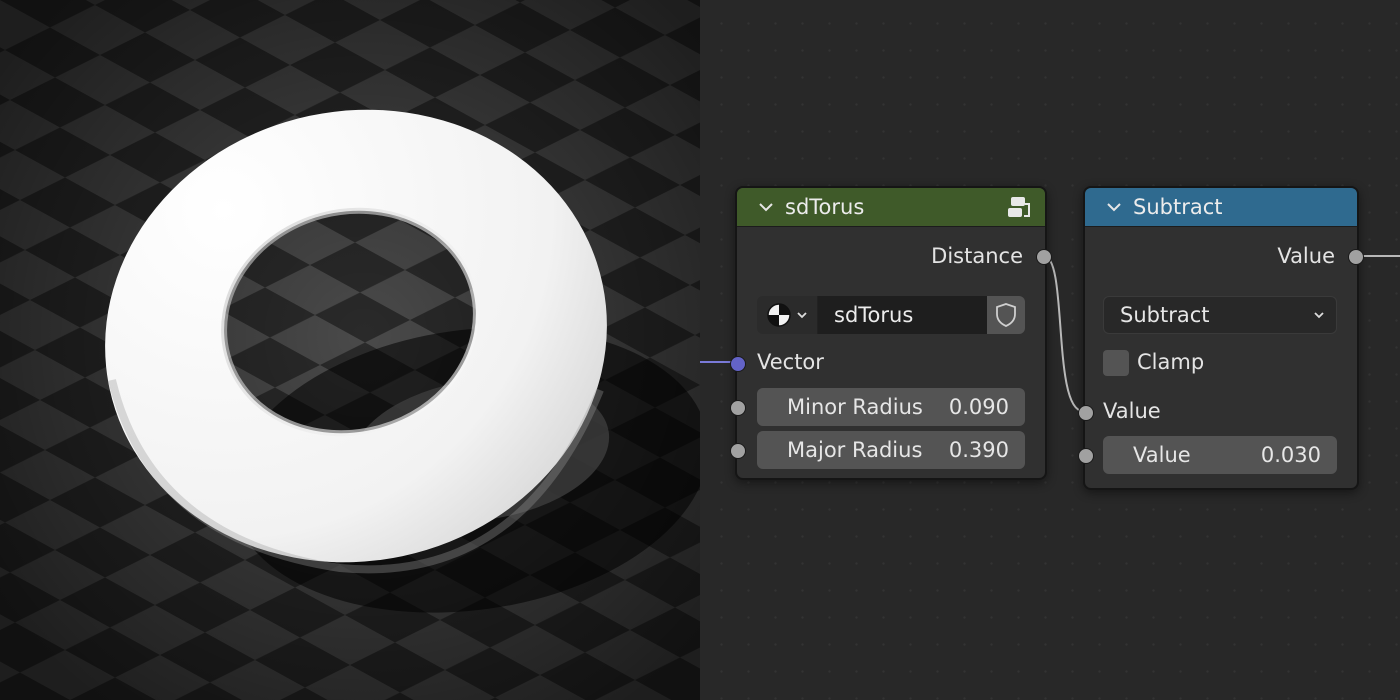 Image resolution: width=1400 pixels, height=700 pixels. I want to click on clamp-label: Clamp, so click(1171, 362).